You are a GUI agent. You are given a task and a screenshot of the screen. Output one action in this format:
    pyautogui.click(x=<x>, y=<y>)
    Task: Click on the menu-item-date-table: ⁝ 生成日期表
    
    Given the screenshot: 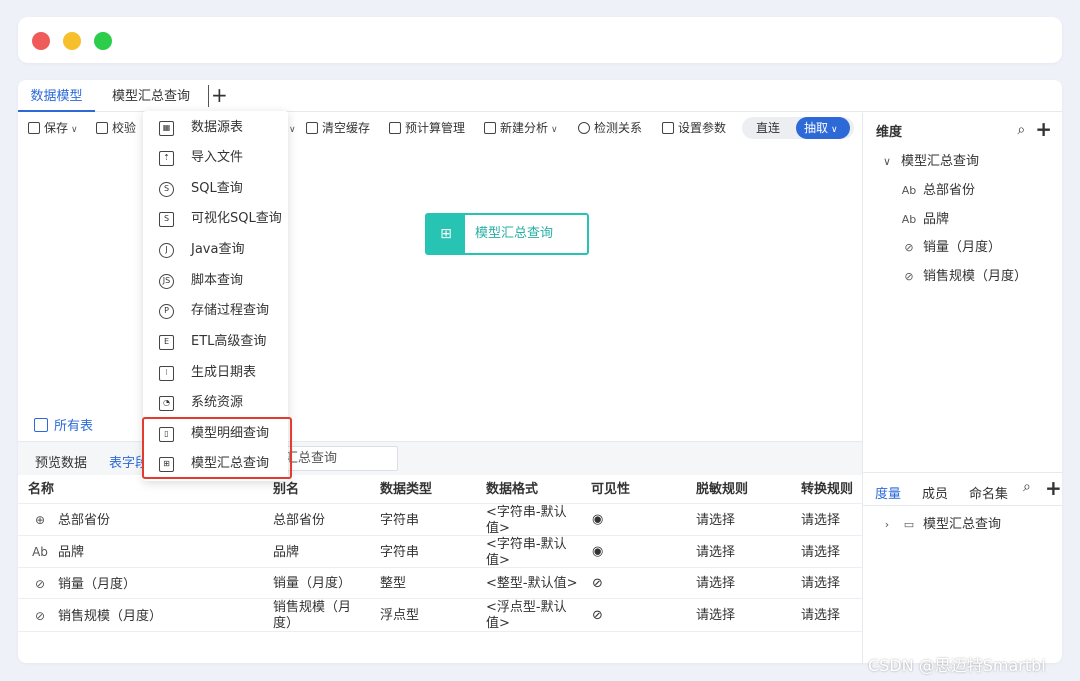 What is the action you would take?
    pyautogui.click(x=215, y=373)
    